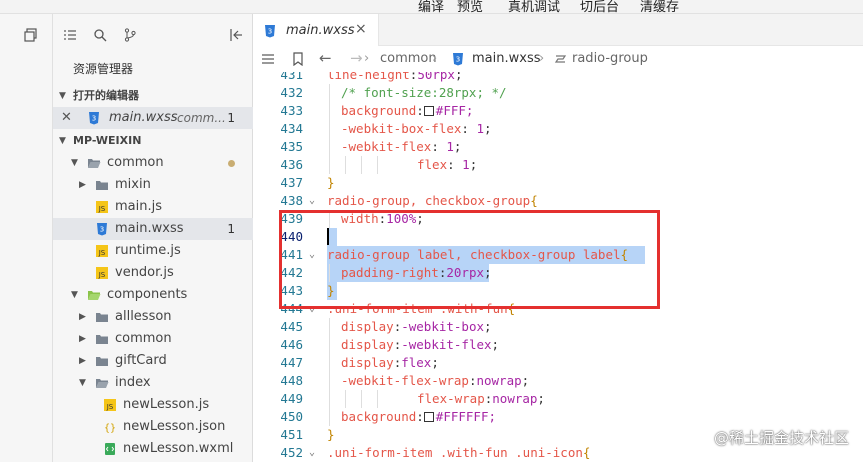  I want to click on bookmark-icon, so click(298, 59).